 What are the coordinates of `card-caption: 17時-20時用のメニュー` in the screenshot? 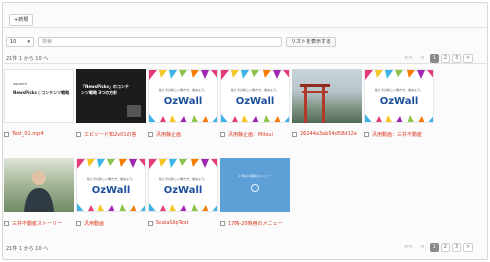 It's located at (260, 223).